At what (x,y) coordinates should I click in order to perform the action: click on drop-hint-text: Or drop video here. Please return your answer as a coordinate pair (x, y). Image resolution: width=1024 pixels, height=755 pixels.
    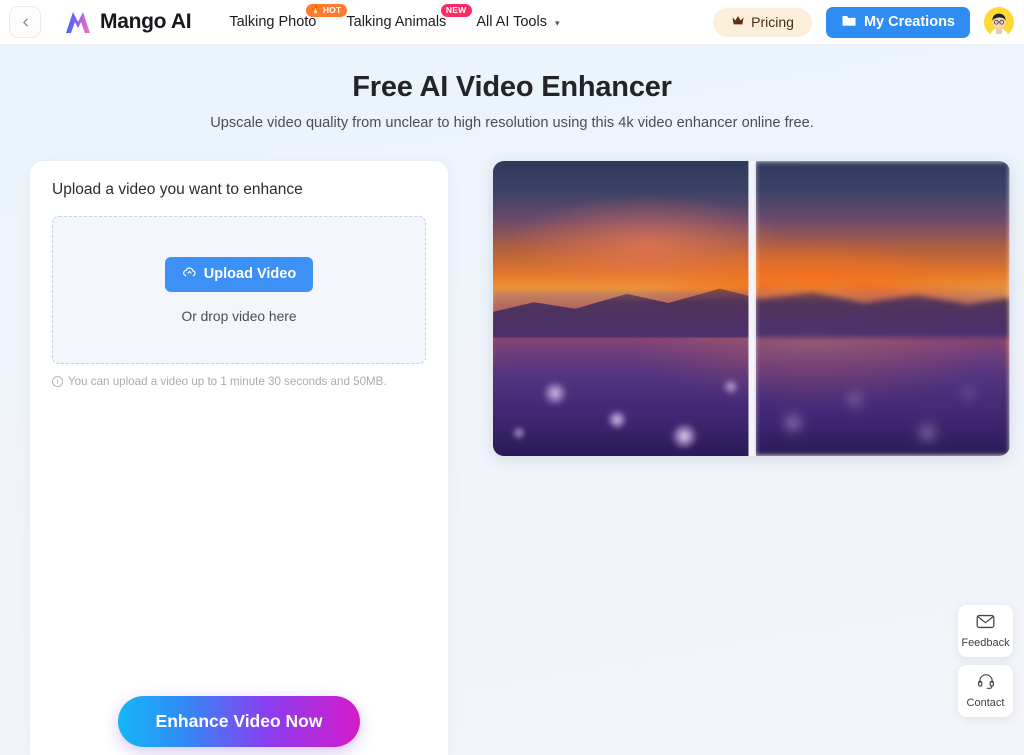
    Looking at the image, I should click on (239, 316).